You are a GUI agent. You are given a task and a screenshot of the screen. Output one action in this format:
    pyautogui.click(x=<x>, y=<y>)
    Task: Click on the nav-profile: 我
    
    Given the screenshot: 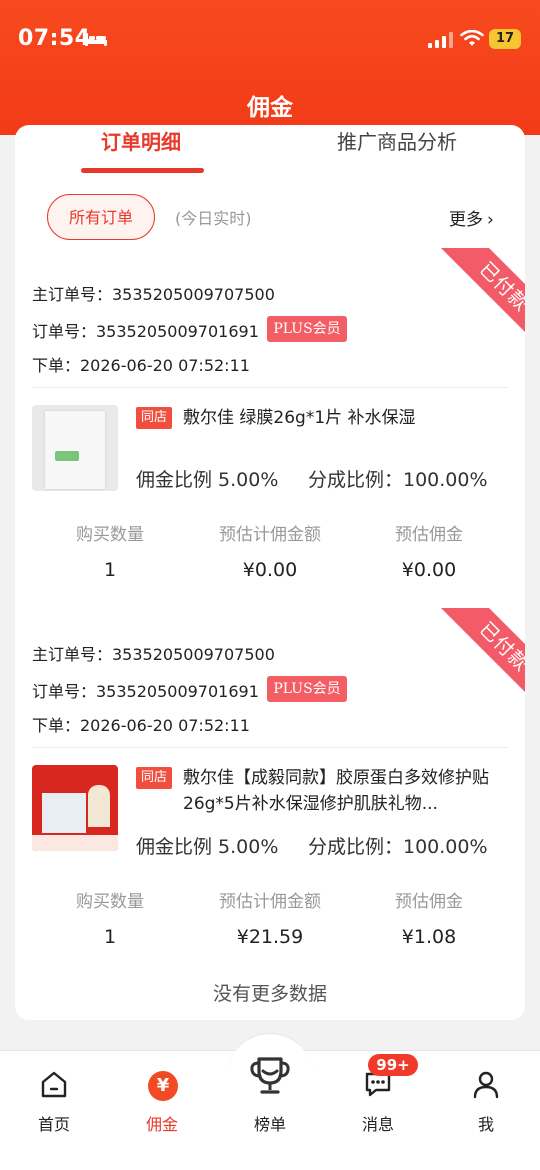 What is the action you would take?
    pyautogui.click(x=486, y=1101)
    